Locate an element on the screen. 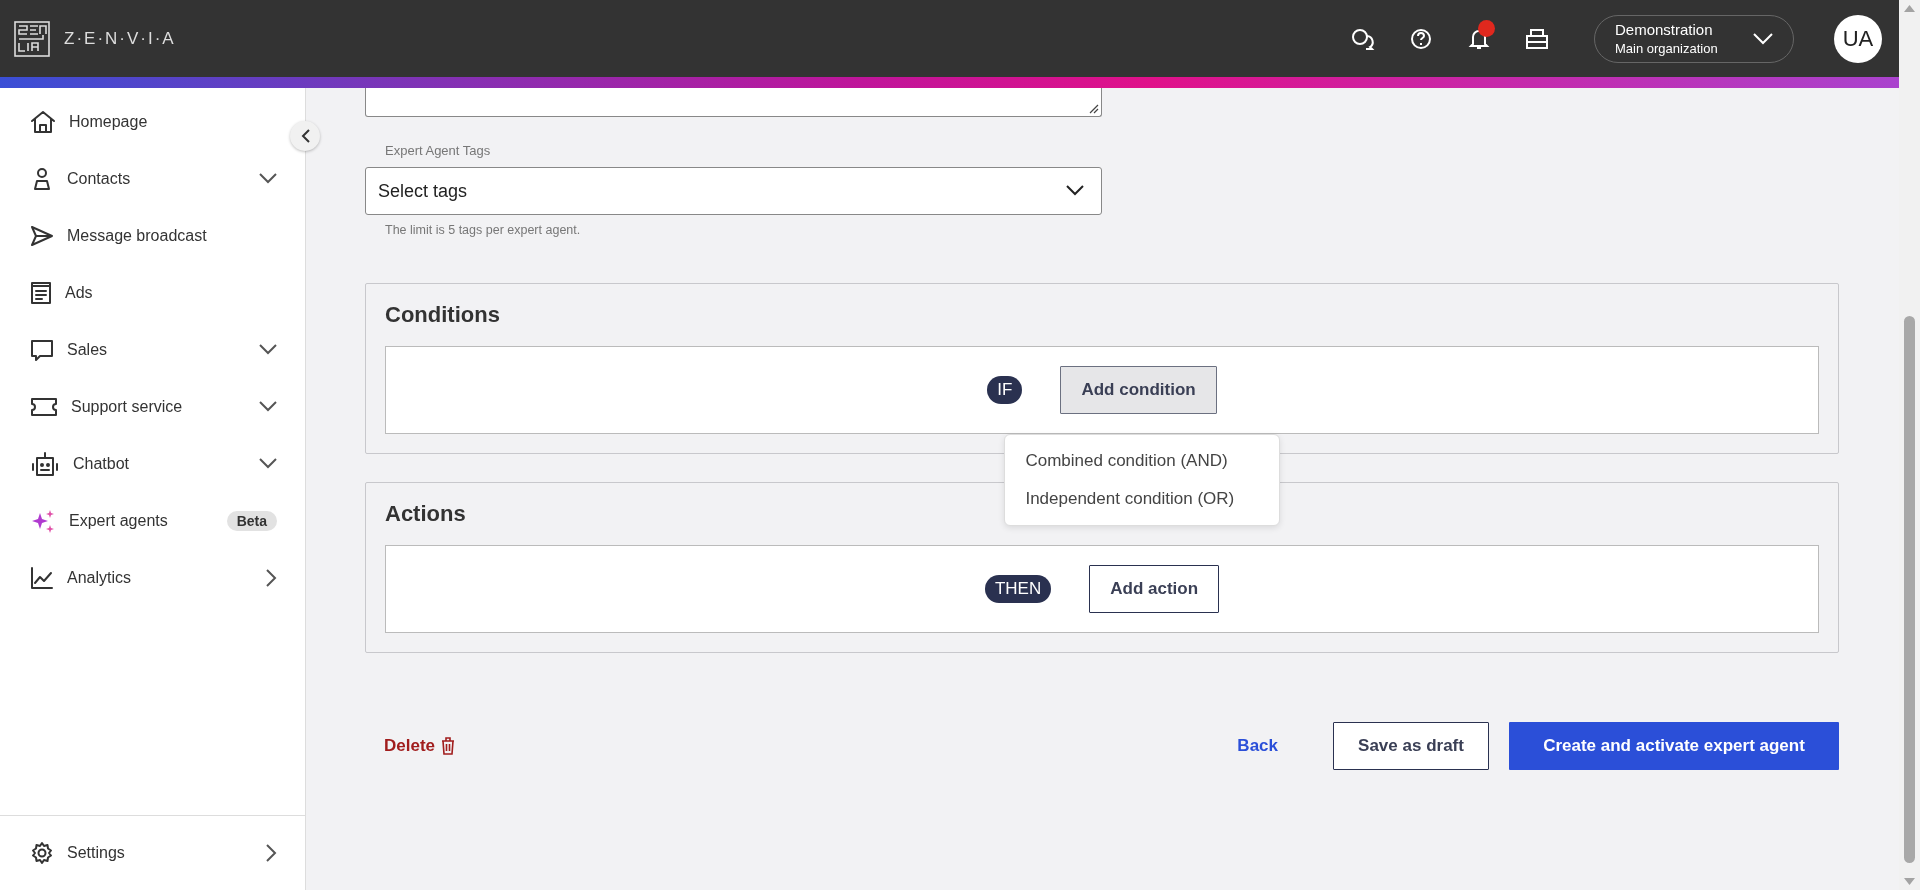 The width and height of the screenshot is (1920, 890). sidebar-item: Ads is located at coordinates (144, 292).